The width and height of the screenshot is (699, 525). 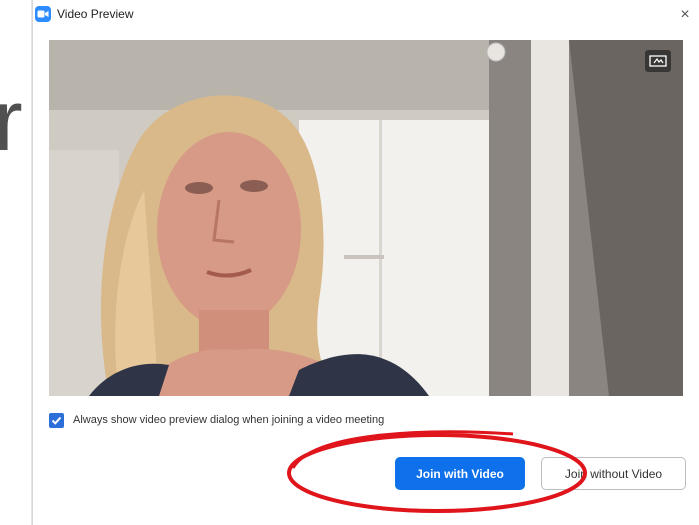 What do you see at coordinates (56, 420) in the screenshot?
I see `always-show-preview-checkbox` at bounding box center [56, 420].